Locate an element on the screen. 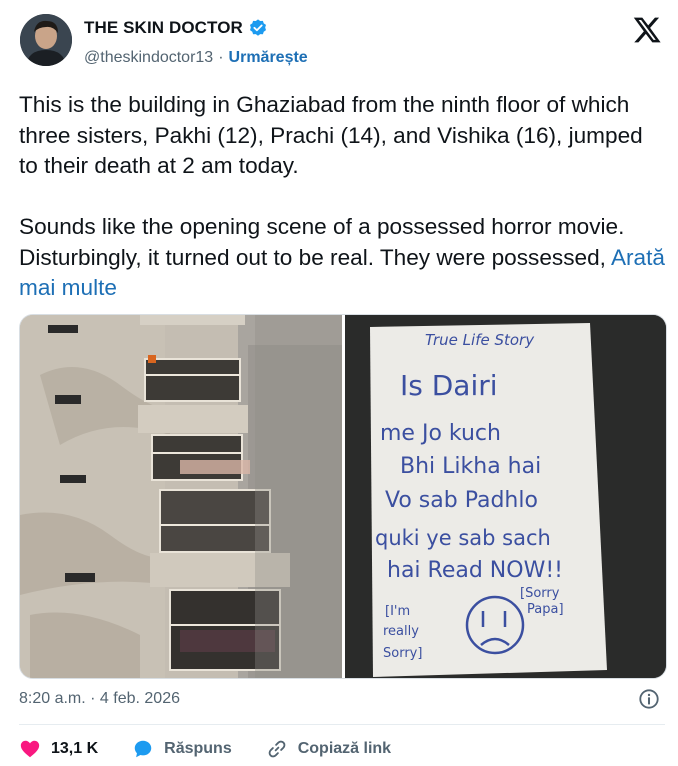 This screenshot has height=766, width=678. action-bar: 13,1 K Răspuns Copiază link is located at coordinates (222, 749).